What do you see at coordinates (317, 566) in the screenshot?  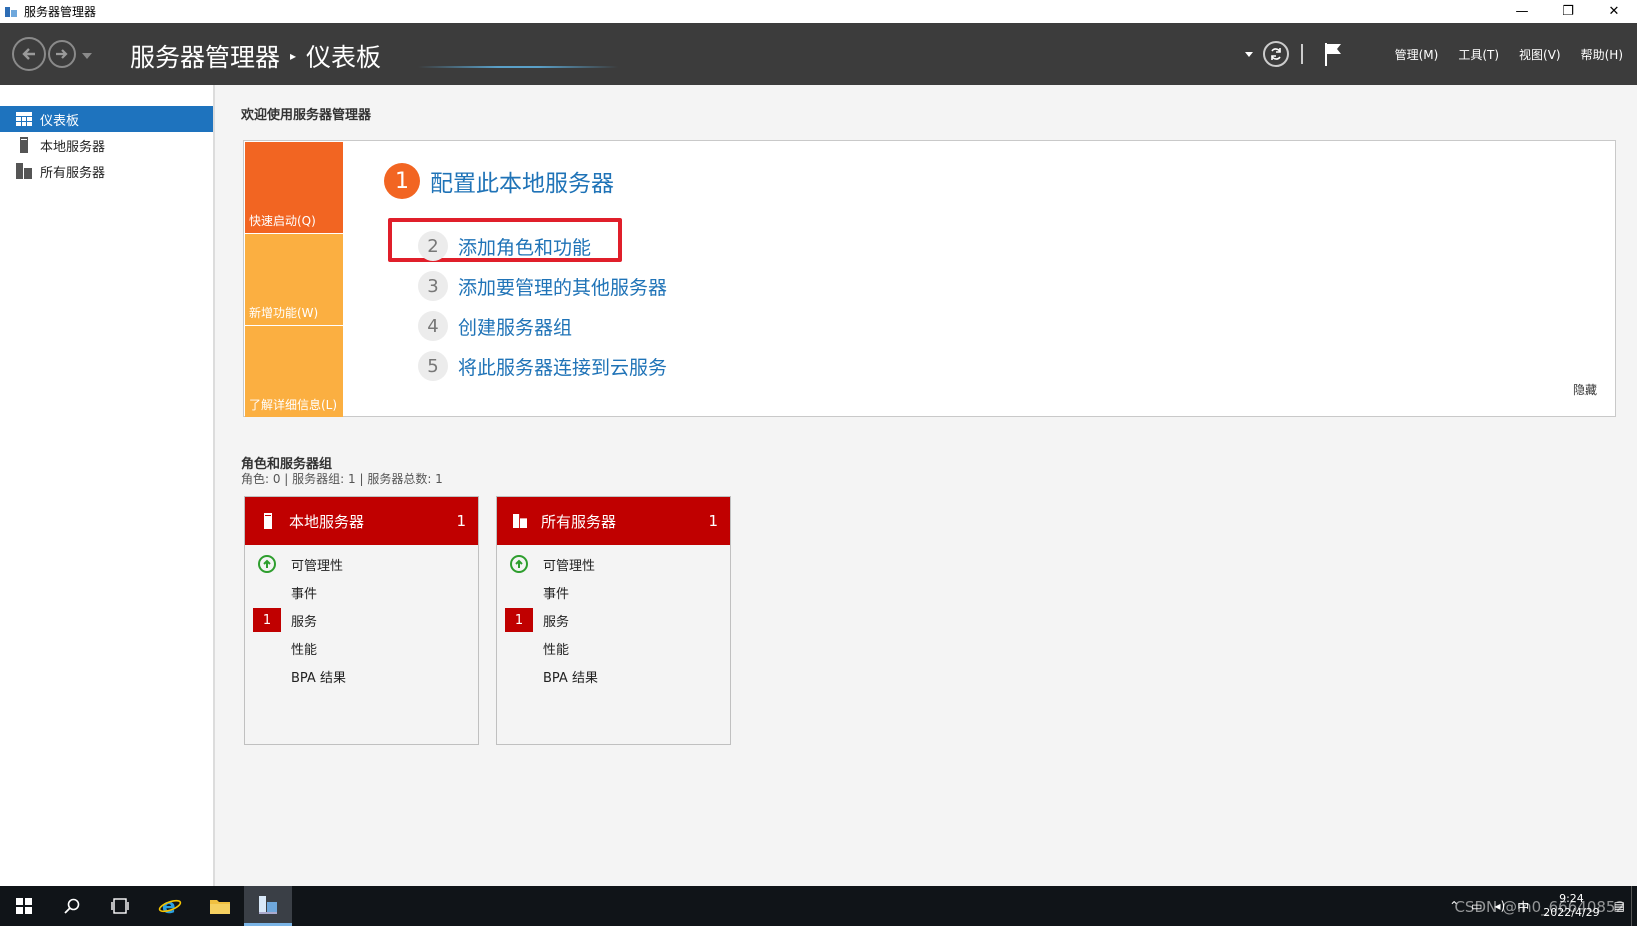 I see `card-row-label: 可管理性` at bounding box center [317, 566].